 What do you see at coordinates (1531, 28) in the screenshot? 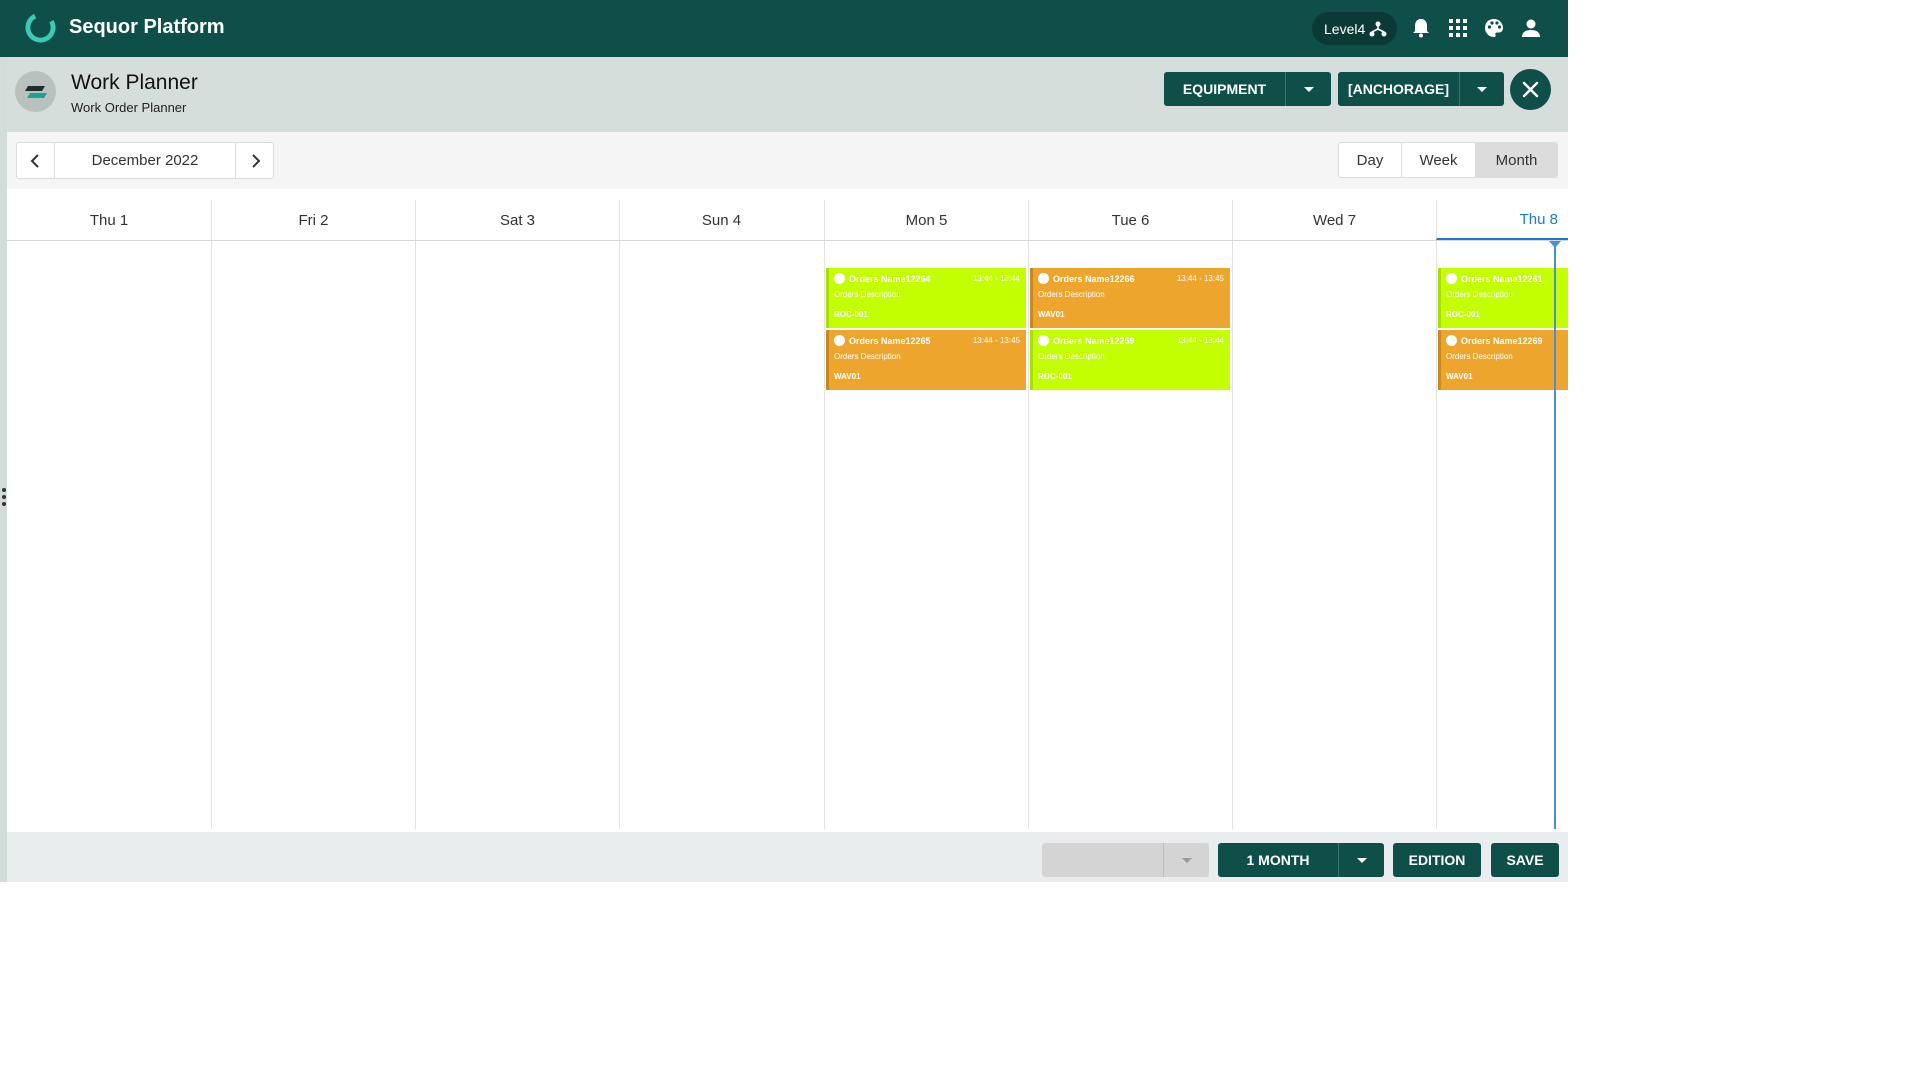
I see `user-icon` at bounding box center [1531, 28].